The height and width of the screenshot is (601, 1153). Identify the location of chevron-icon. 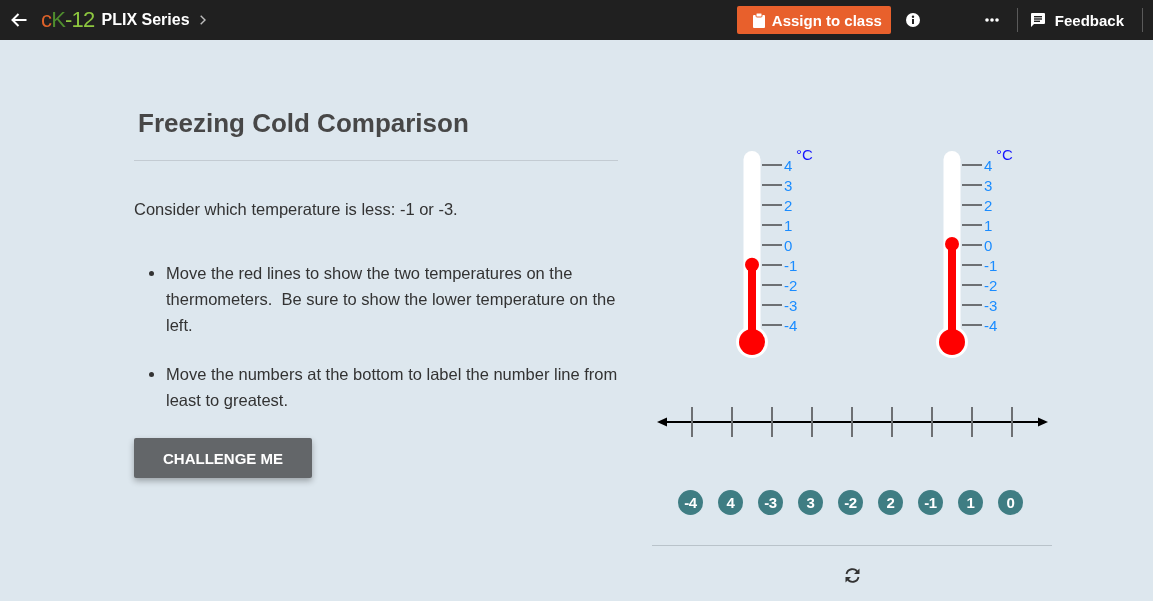
(202, 20).